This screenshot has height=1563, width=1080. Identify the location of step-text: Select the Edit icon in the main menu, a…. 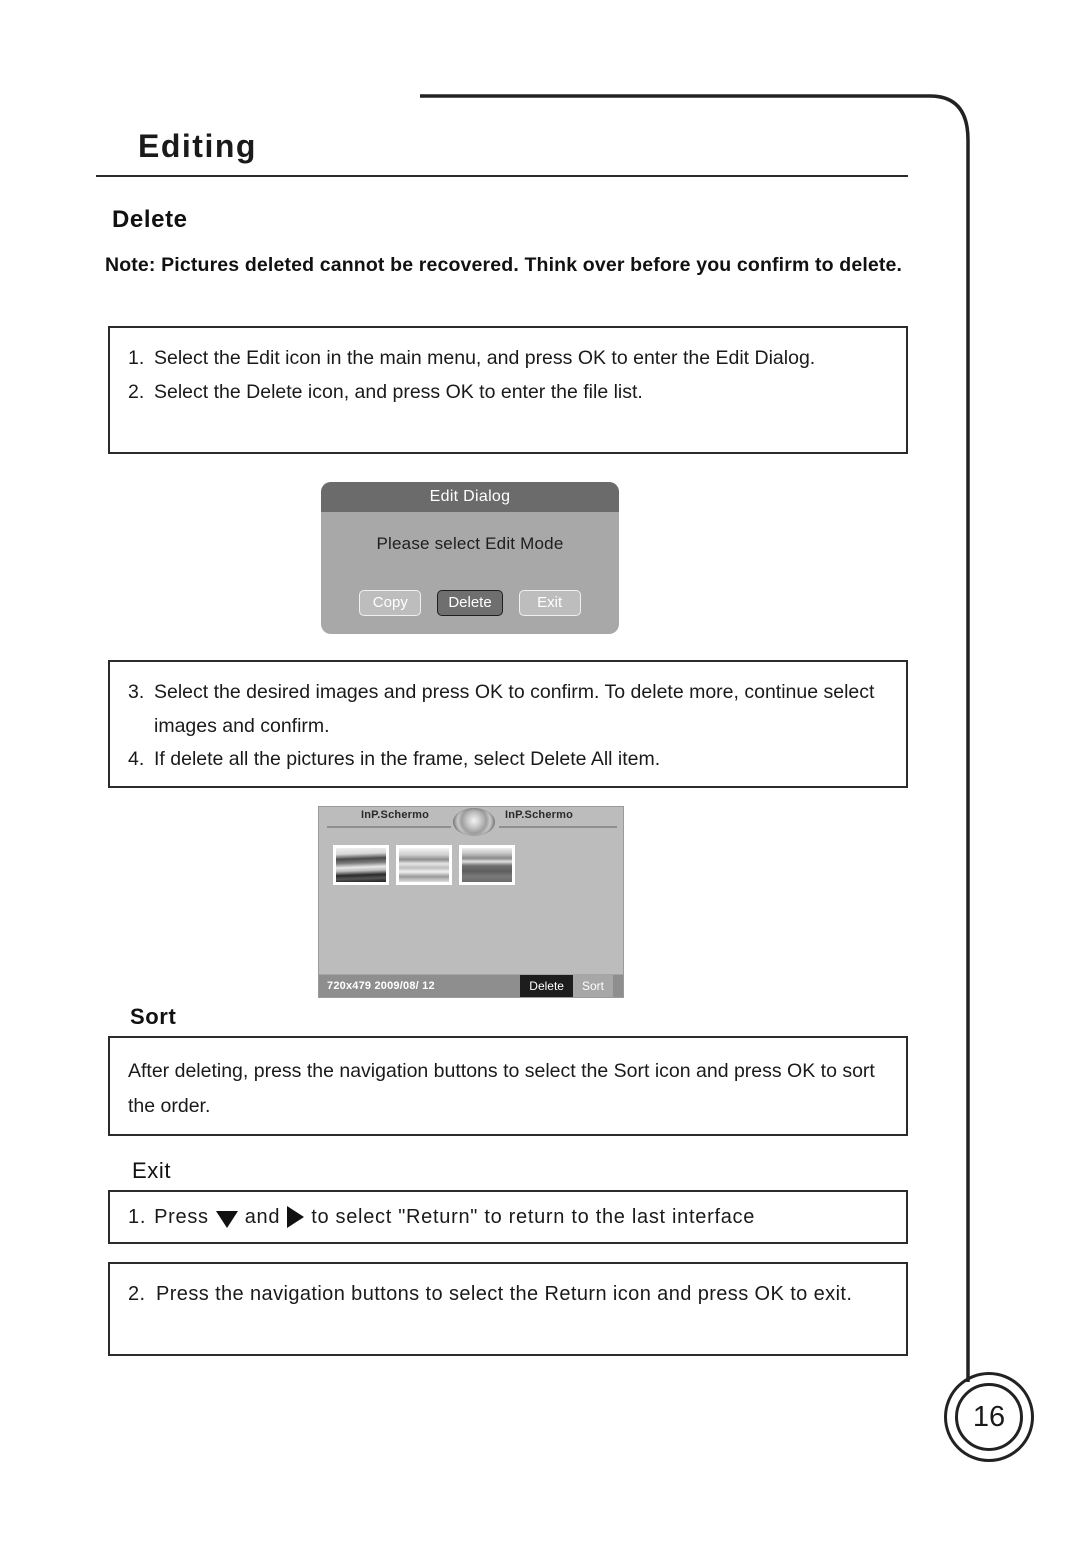
(485, 358).